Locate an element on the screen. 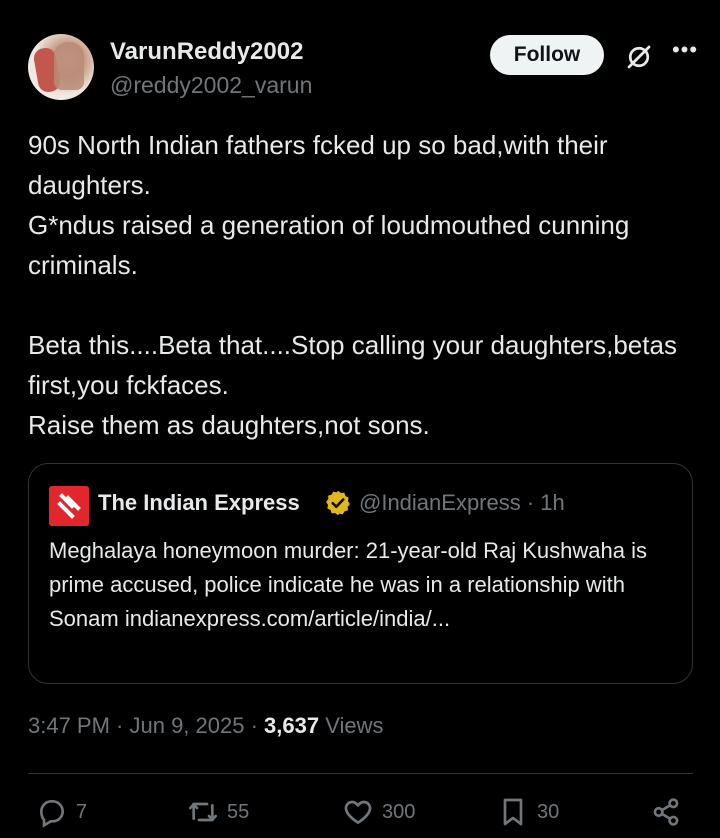  views-count: 3,637 is located at coordinates (292, 725).